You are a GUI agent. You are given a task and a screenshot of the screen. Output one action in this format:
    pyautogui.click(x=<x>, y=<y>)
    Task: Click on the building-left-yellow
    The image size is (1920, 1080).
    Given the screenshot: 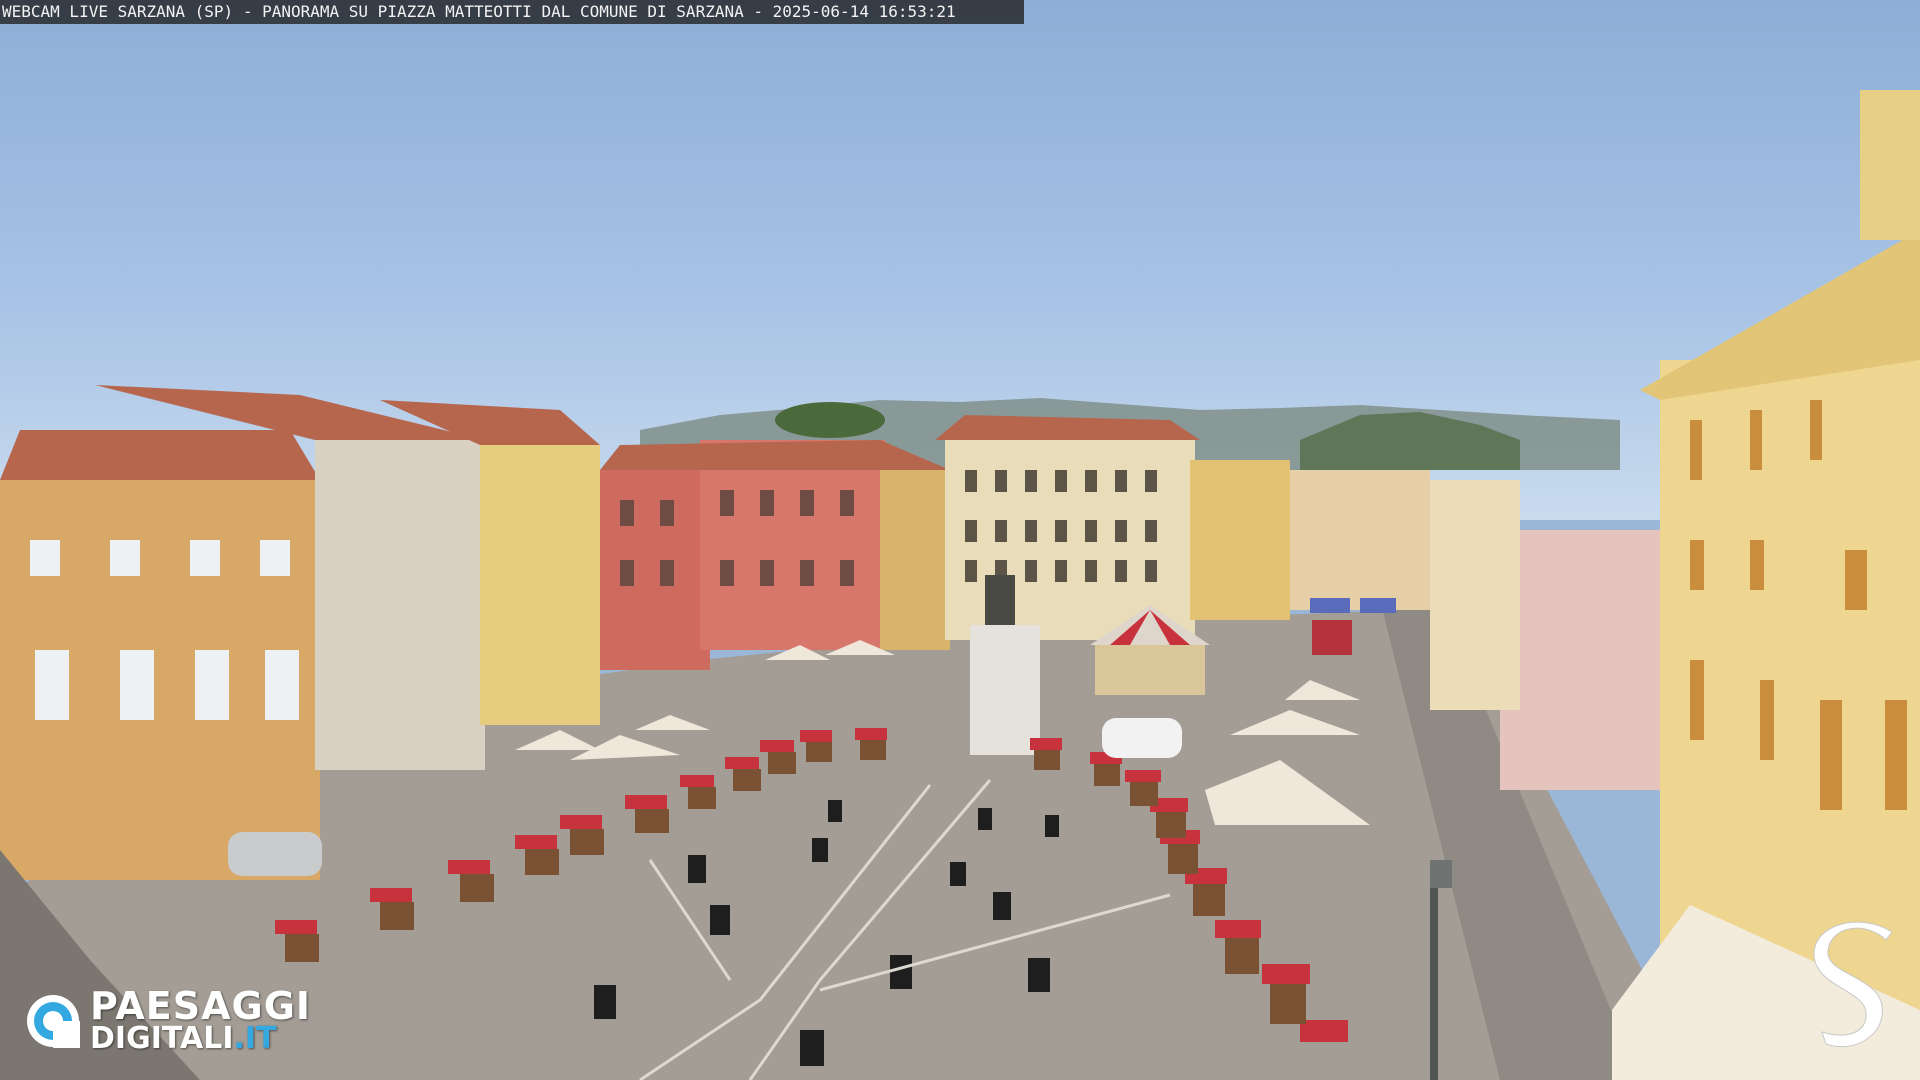 What is the action you would take?
    pyautogui.click(x=540, y=585)
    